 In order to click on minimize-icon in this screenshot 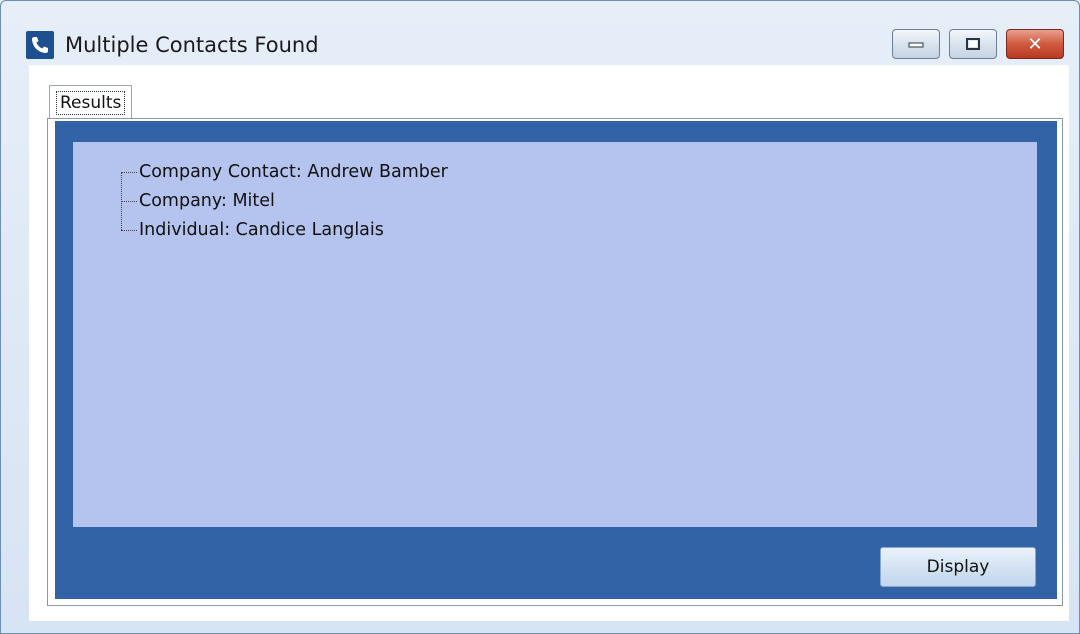, I will do `click(916, 45)`.